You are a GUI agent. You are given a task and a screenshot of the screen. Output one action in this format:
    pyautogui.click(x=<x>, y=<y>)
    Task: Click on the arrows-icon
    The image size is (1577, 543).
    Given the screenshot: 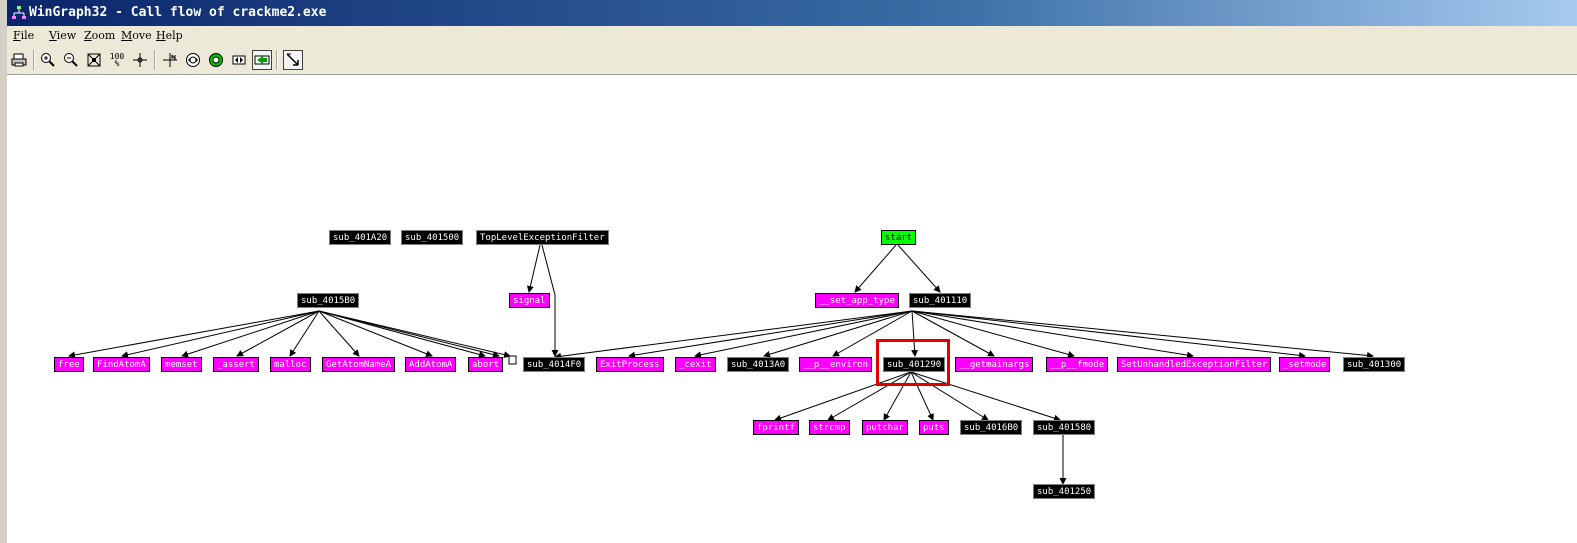 What is the action you would take?
    pyautogui.click(x=239, y=60)
    